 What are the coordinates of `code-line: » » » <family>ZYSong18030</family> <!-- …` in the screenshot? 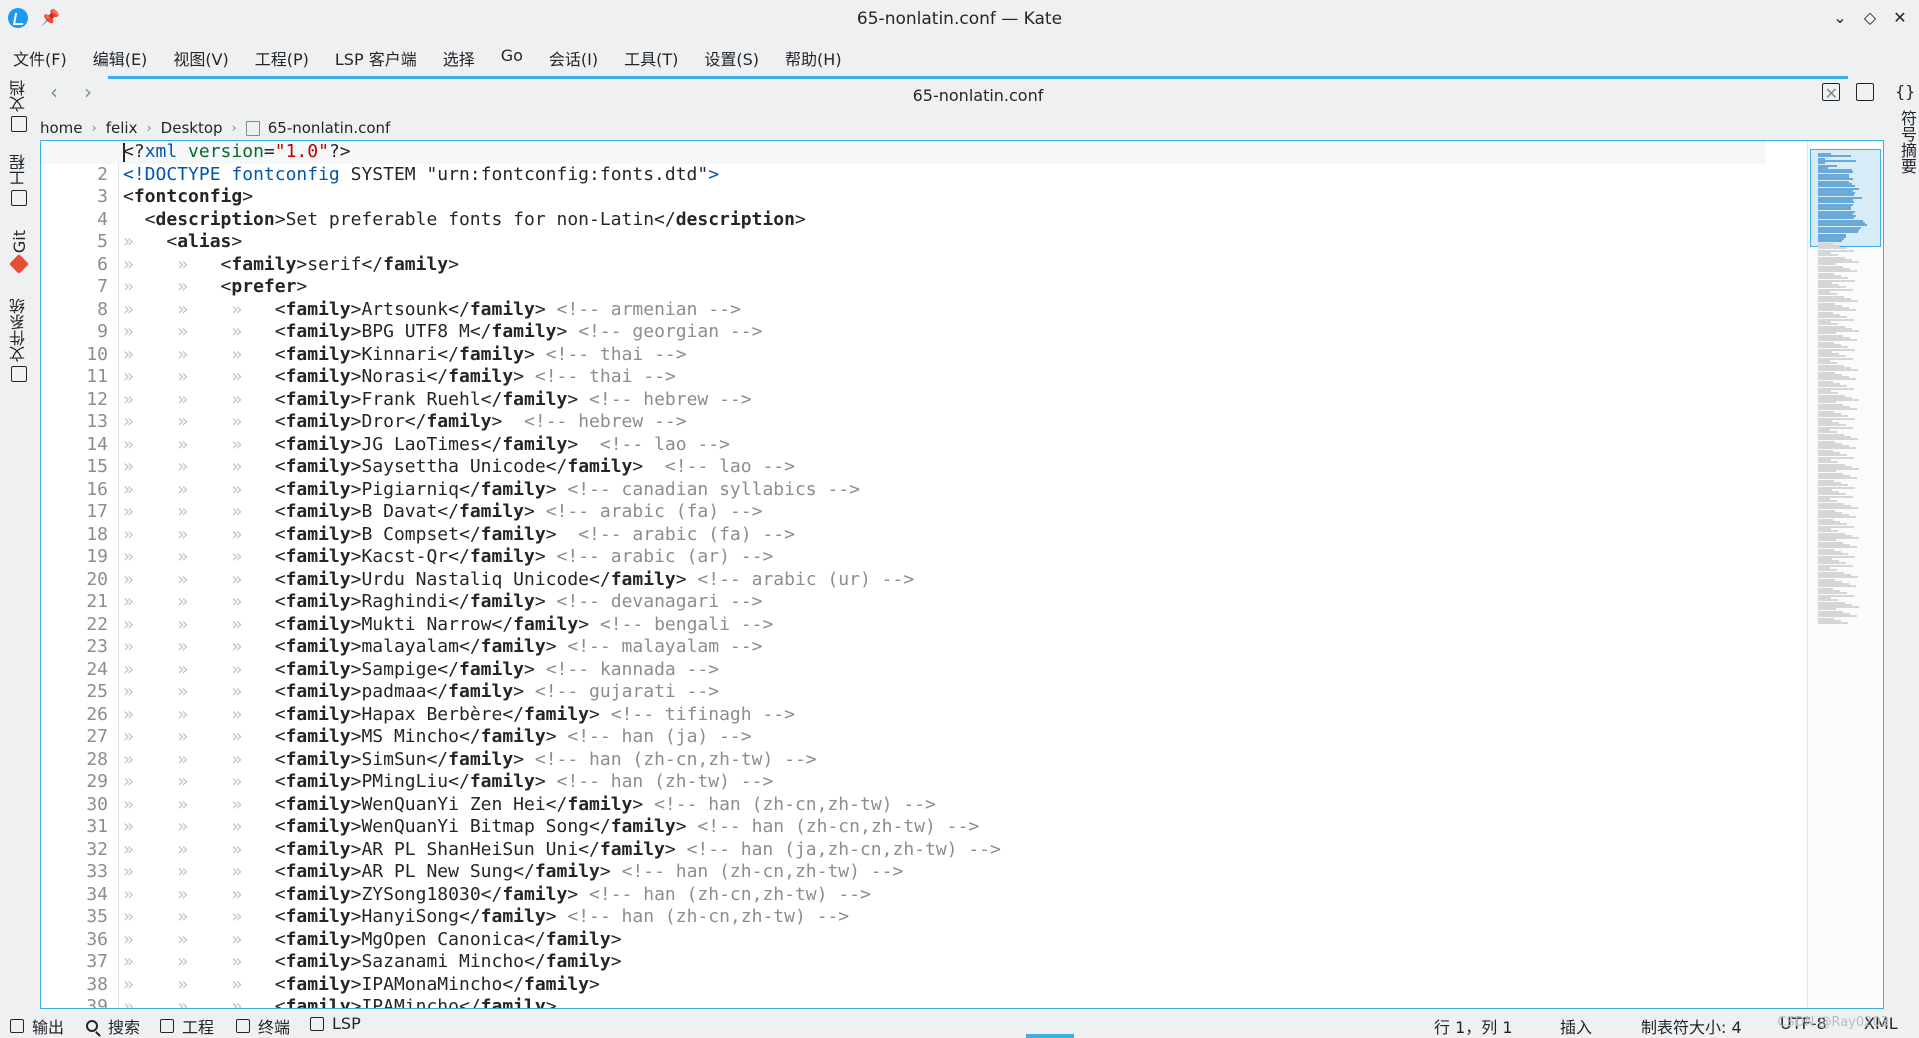 It's located at (497, 895).